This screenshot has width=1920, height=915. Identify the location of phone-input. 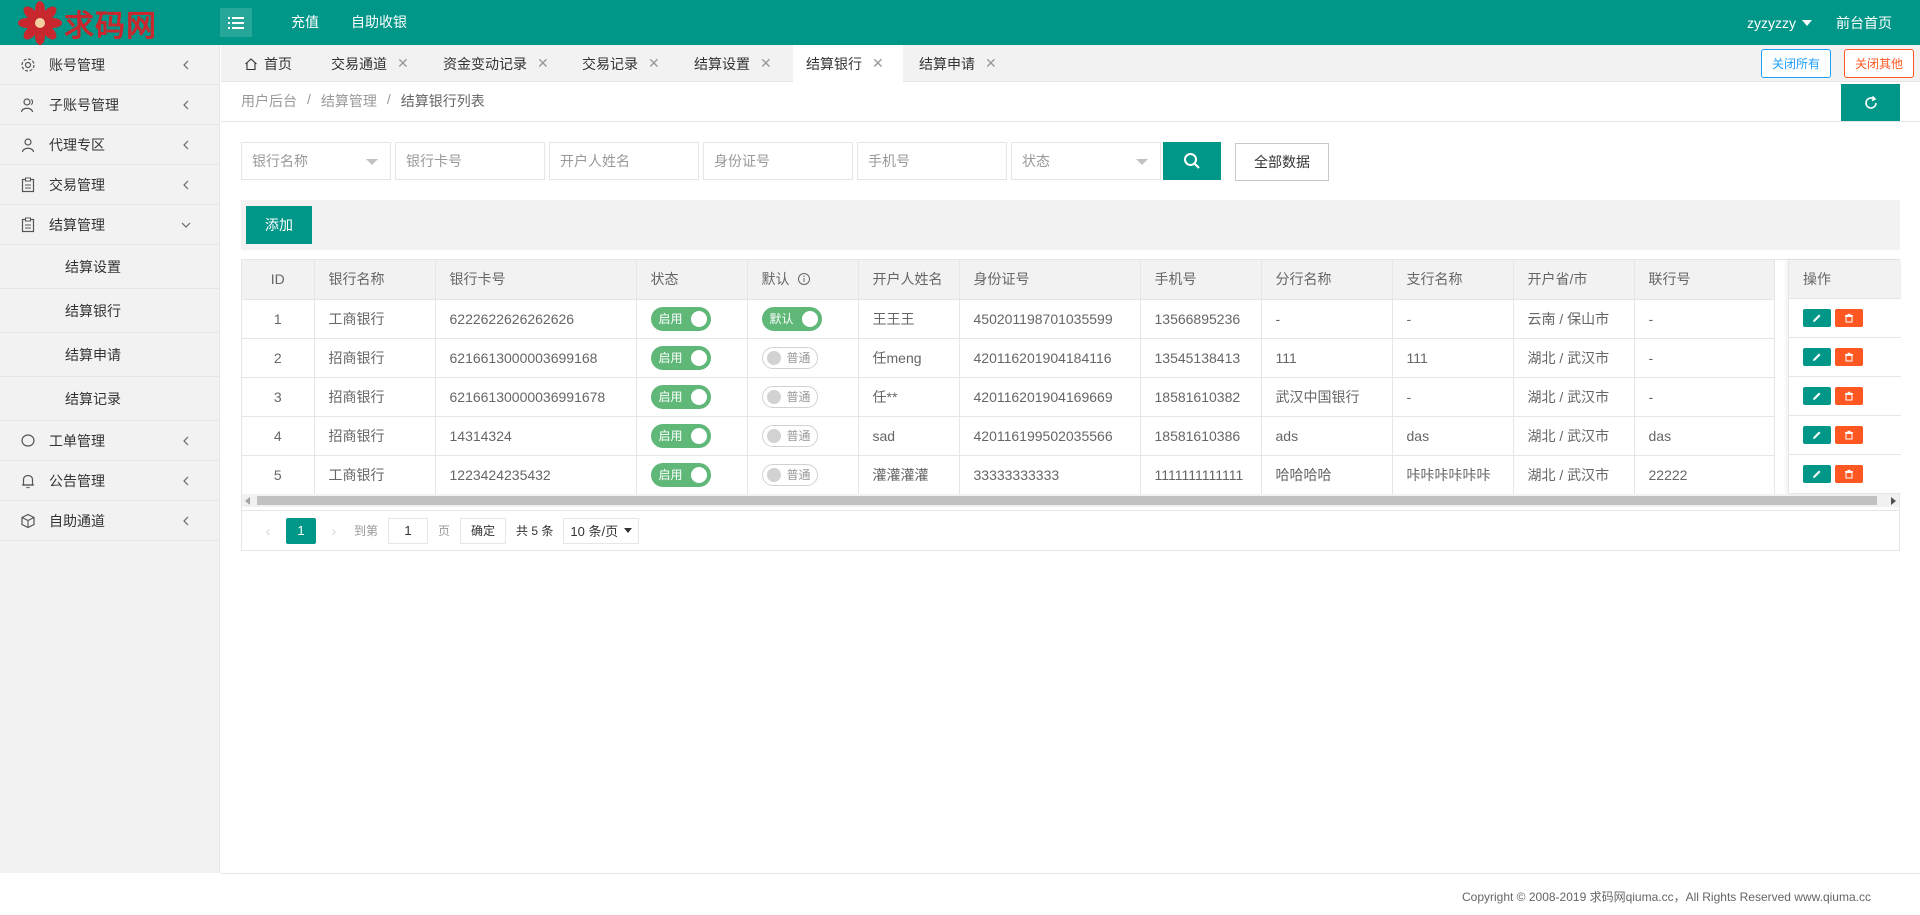
(937, 161).